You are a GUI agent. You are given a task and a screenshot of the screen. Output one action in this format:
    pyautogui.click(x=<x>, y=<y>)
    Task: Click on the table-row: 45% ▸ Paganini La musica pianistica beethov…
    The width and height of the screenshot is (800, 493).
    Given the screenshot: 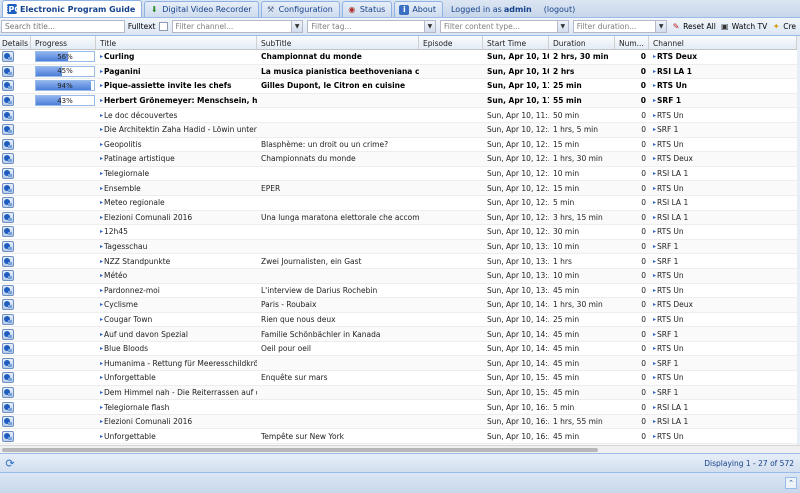 What is the action you would take?
    pyautogui.click(x=398, y=72)
    